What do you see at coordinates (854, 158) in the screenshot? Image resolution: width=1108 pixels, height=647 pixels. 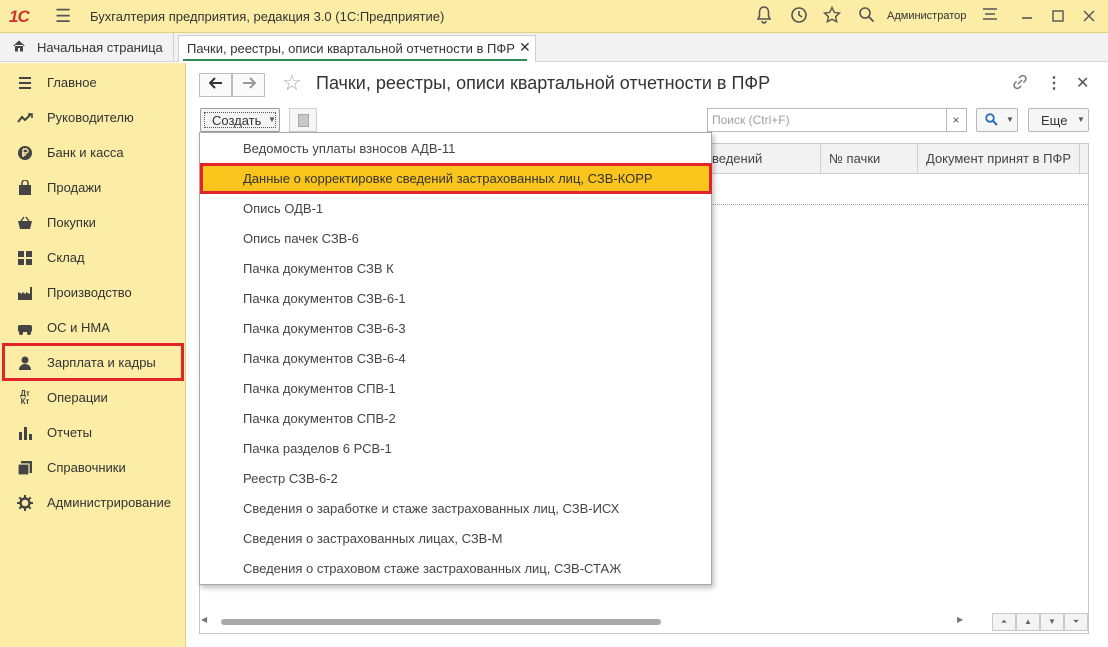 I see `column-header: № пачки` at bounding box center [854, 158].